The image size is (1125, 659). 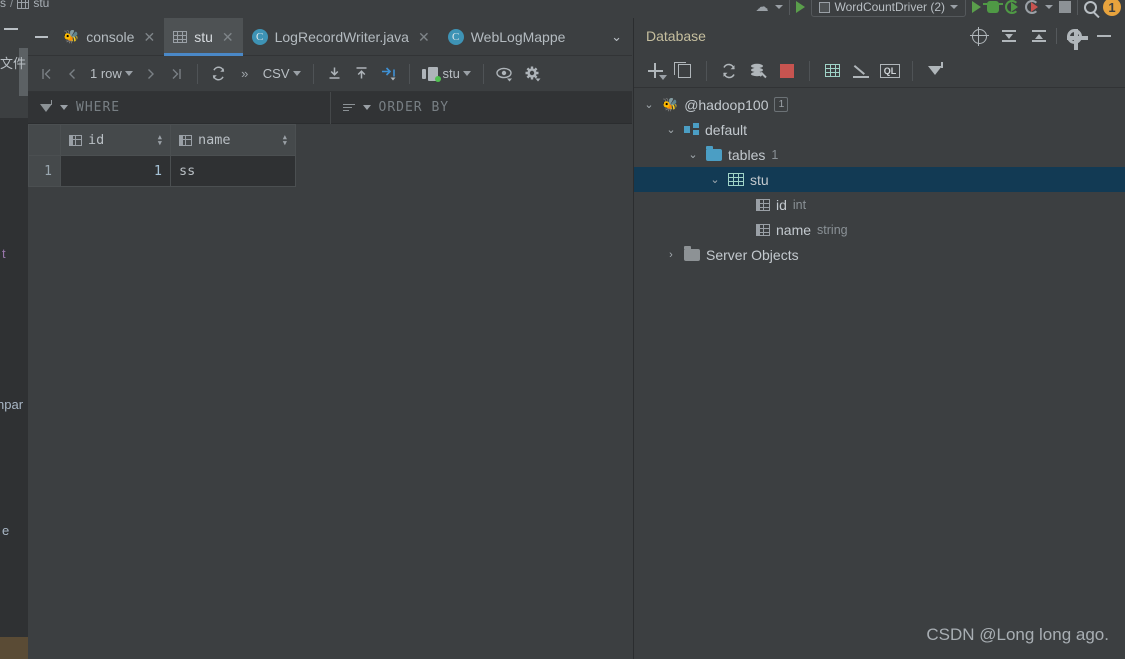 I want to click on cell-name: ss, so click(x=233, y=171).